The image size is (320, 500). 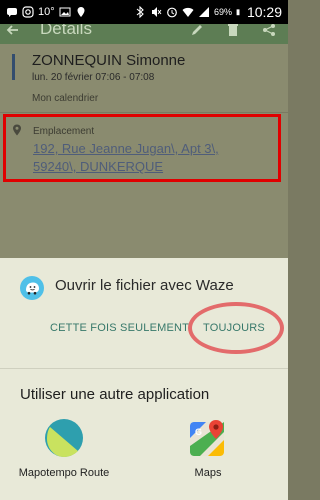 I want to click on page-title: Détails, so click(x=66, y=31).